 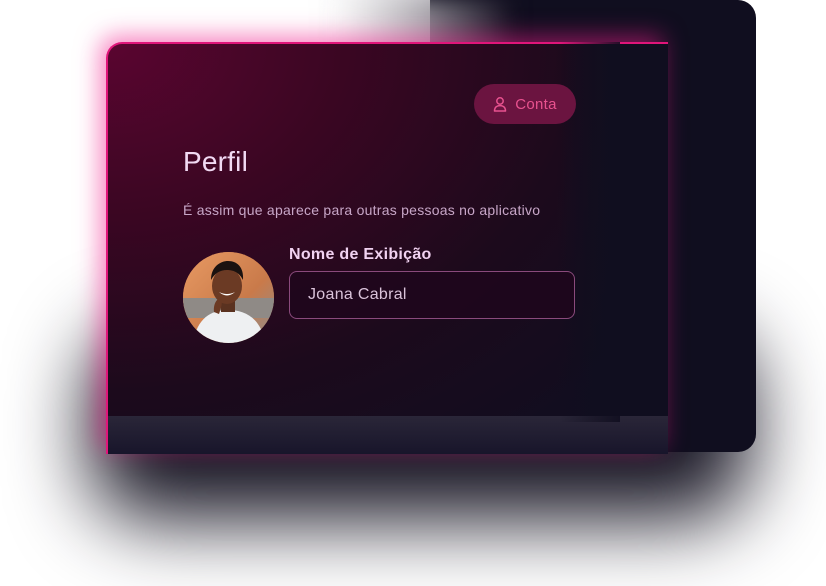 I want to click on display-name-input, so click(x=432, y=295).